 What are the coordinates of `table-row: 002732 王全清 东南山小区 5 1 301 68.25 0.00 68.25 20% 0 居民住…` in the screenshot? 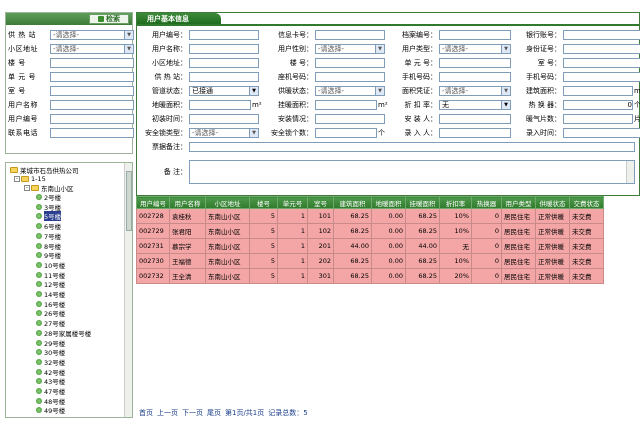 It's located at (370, 276).